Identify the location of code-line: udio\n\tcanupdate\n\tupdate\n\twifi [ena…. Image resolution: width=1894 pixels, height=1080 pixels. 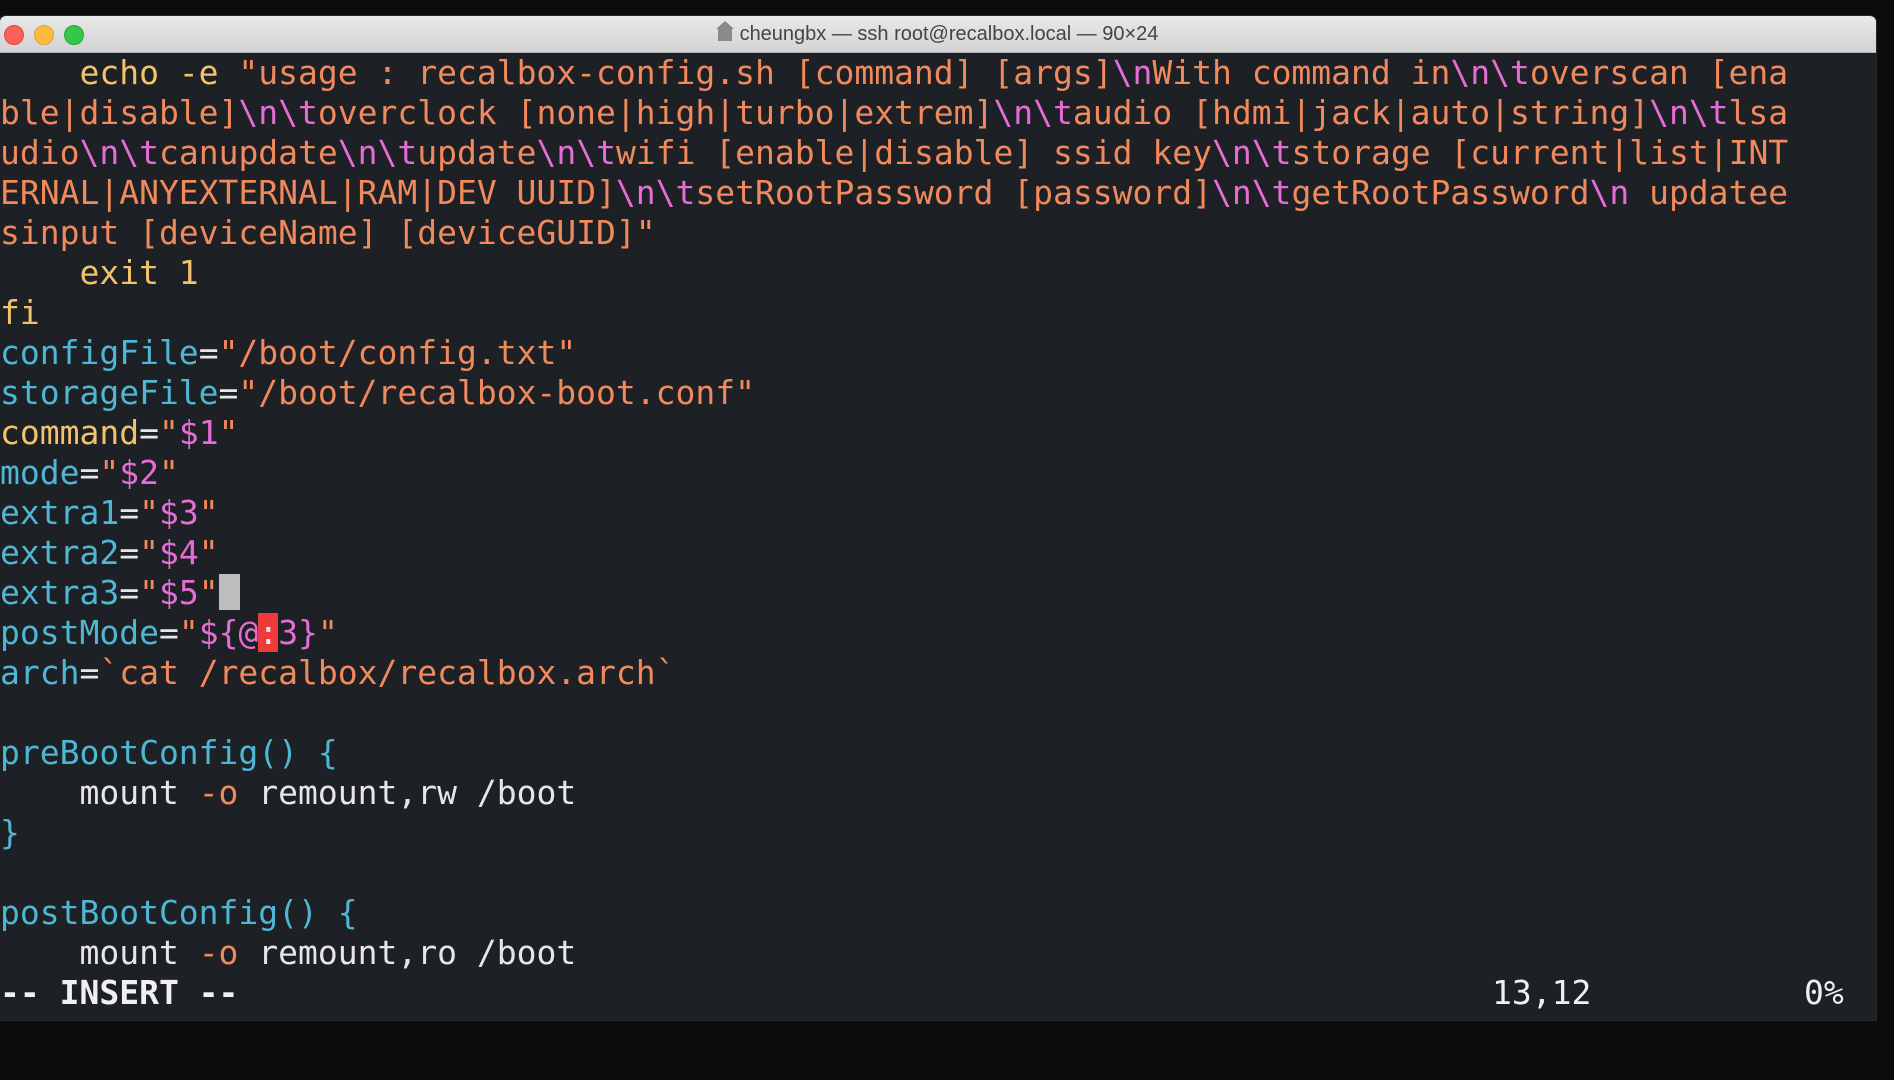
(938, 153).